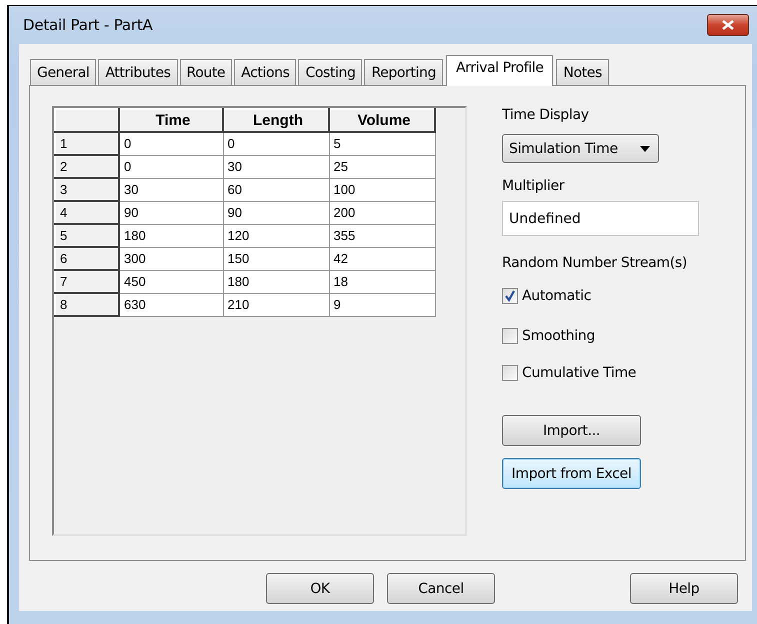  Describe the element at coordinates (88, 25) in the screenshot. I see `window-title: Detail Part - PartA` at that location.